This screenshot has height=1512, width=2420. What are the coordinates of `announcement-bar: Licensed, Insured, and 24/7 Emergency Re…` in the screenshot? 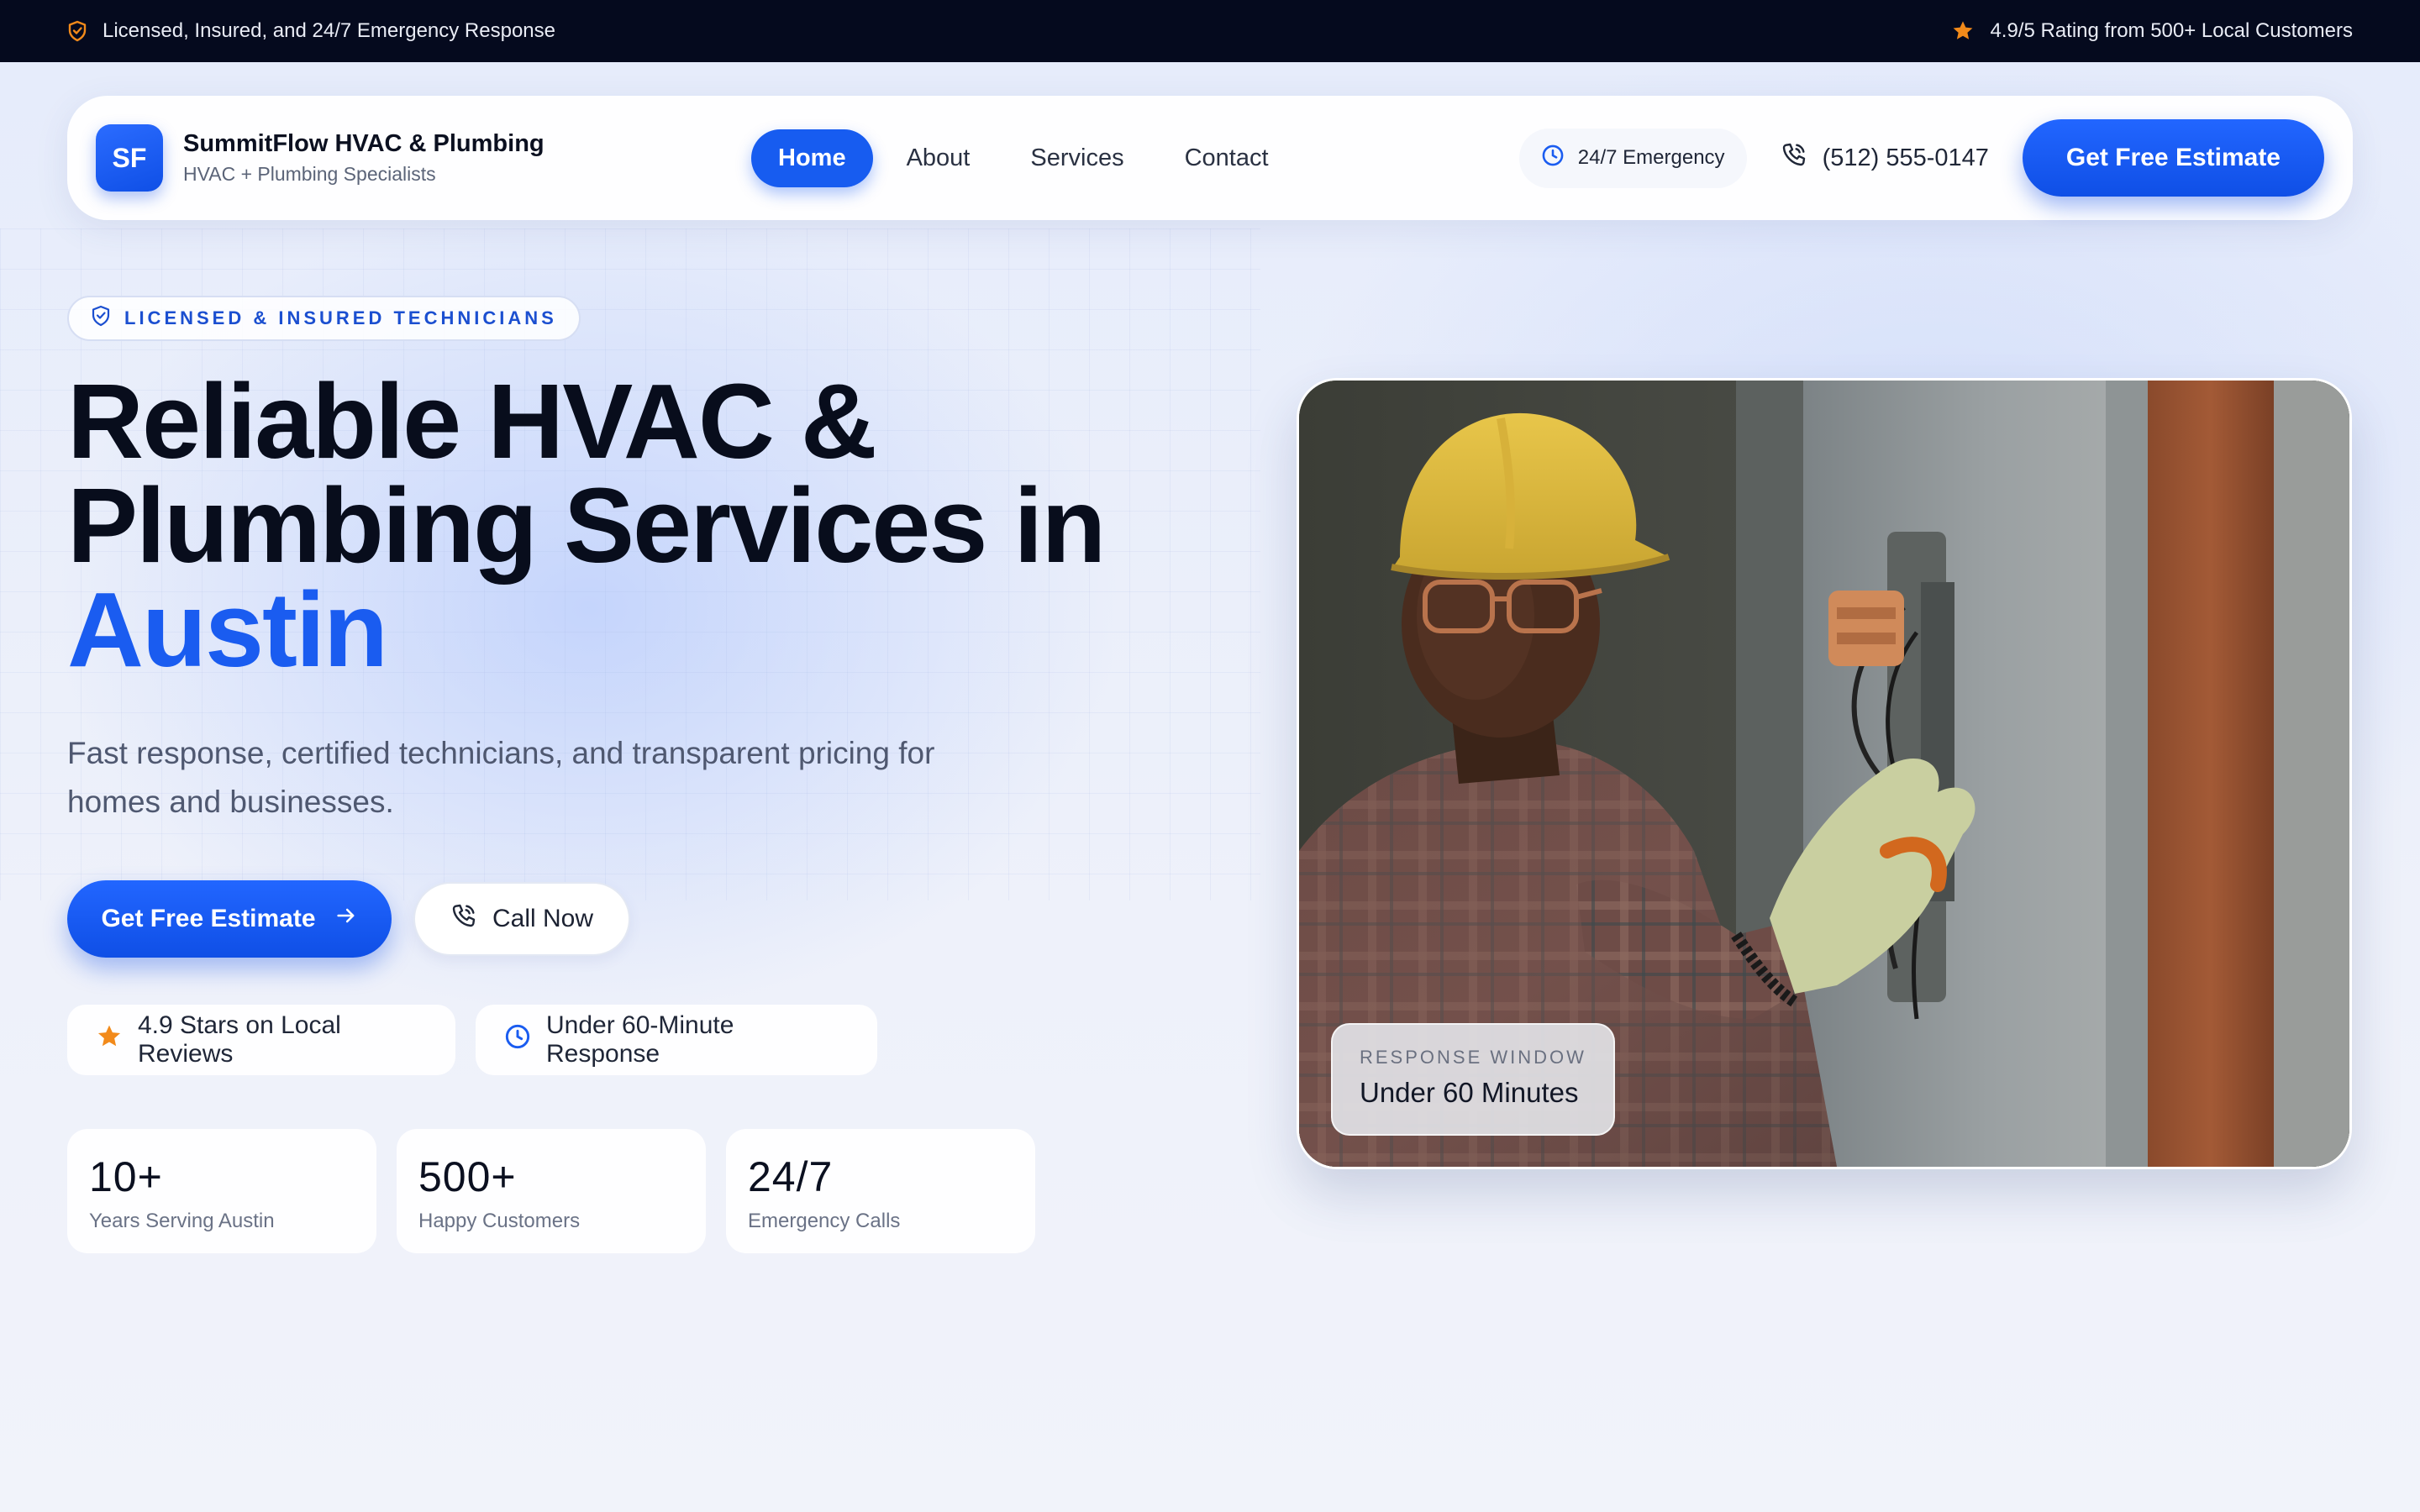 It's located at (1210, 31).